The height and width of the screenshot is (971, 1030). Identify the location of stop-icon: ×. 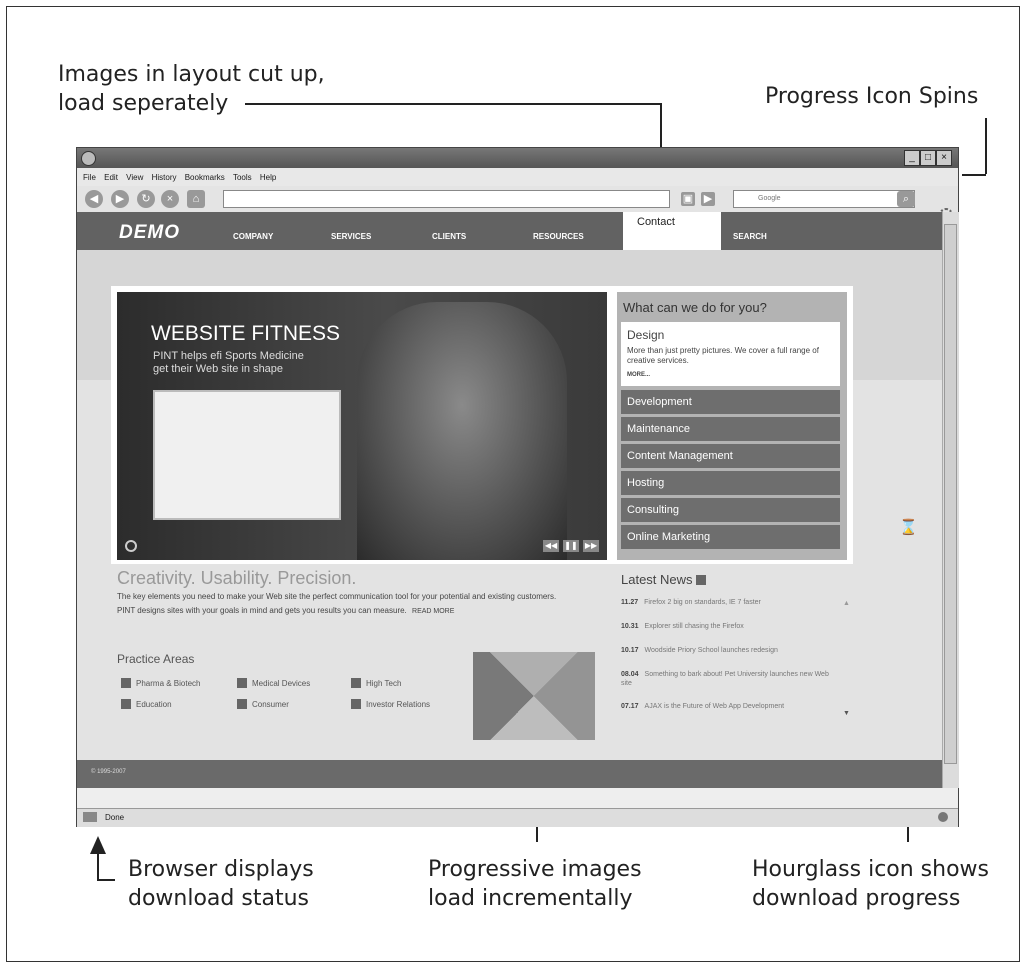
(170, 199).